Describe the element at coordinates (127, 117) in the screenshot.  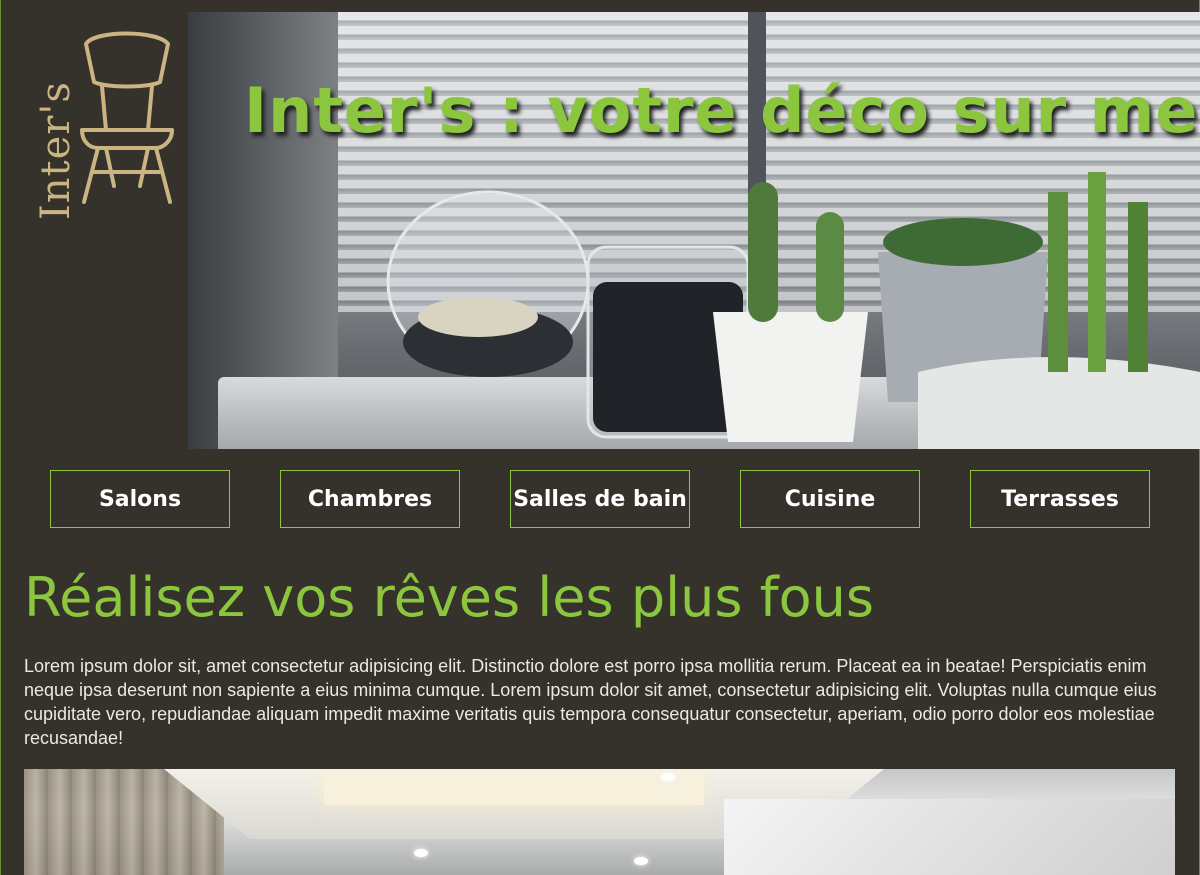
I see `chair-icon` at that location.